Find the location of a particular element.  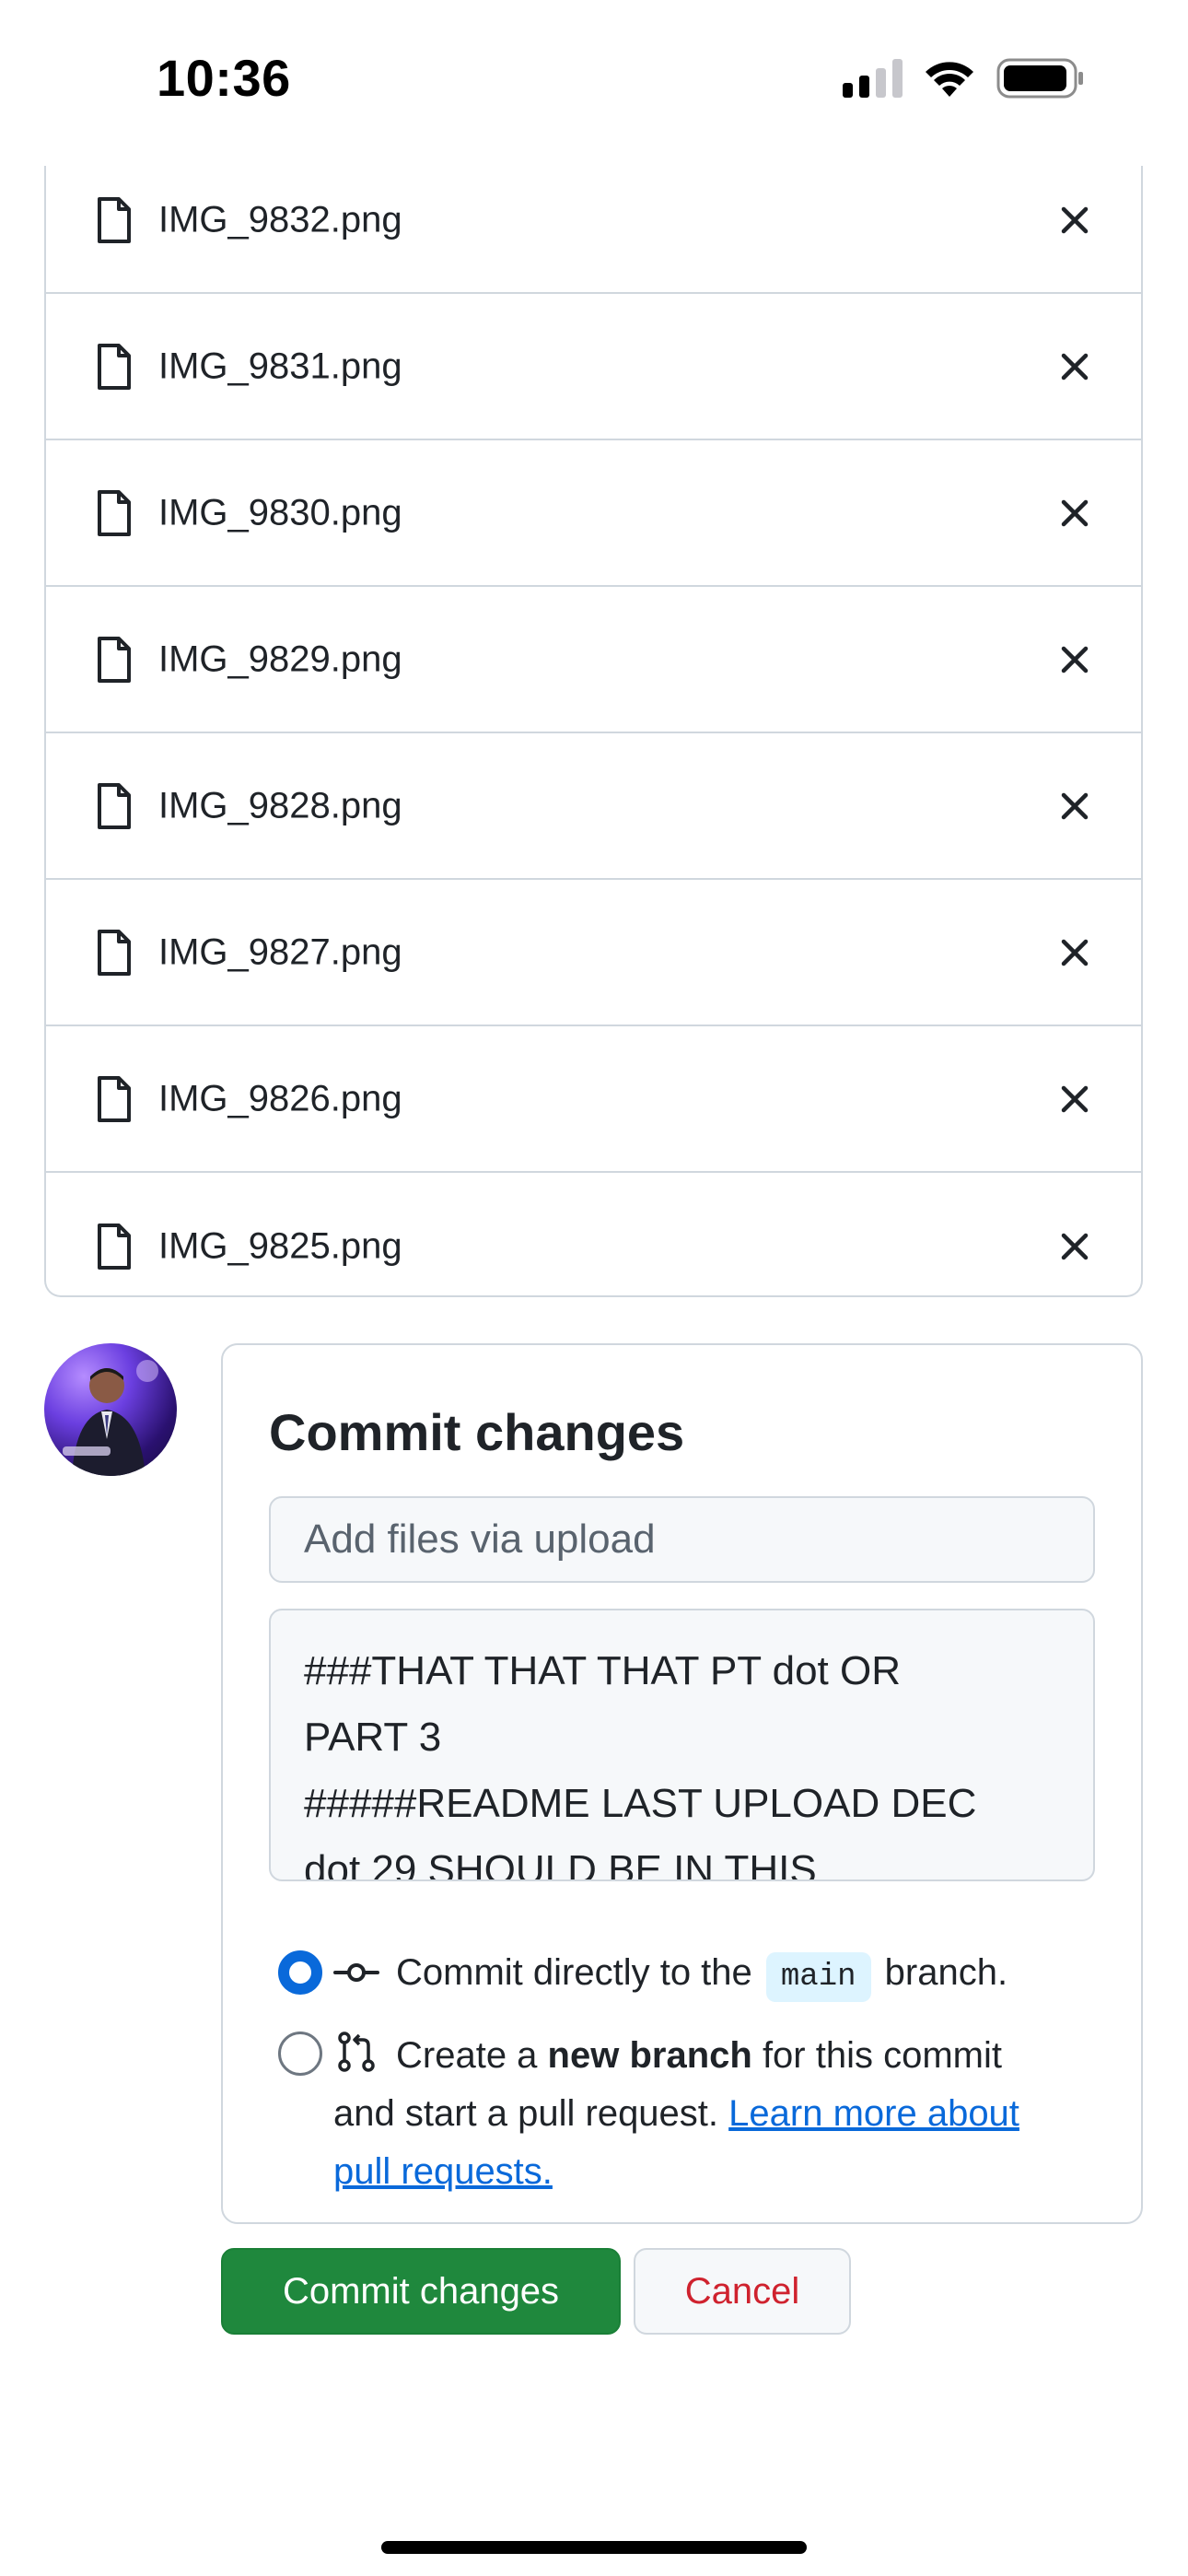

file-row: IMG_9832.png is located at coordinates (593, 220).